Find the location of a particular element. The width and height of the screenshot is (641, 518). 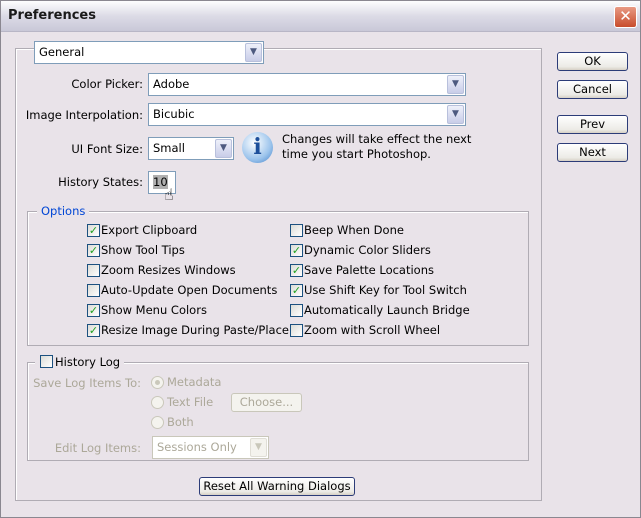

checkbox-label: Save Palette Locations is located at coordinates (369, 270).